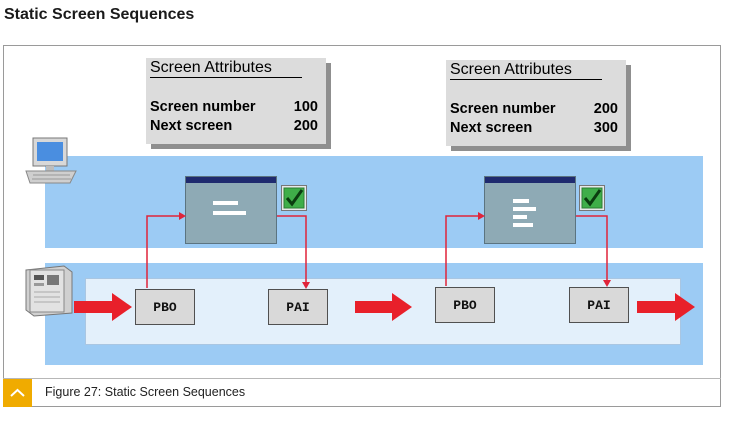 This screenshot has height=421, width=737. Describe the element at coordinates (443, 198) in the screenshot. I see `check-marks` at that location.